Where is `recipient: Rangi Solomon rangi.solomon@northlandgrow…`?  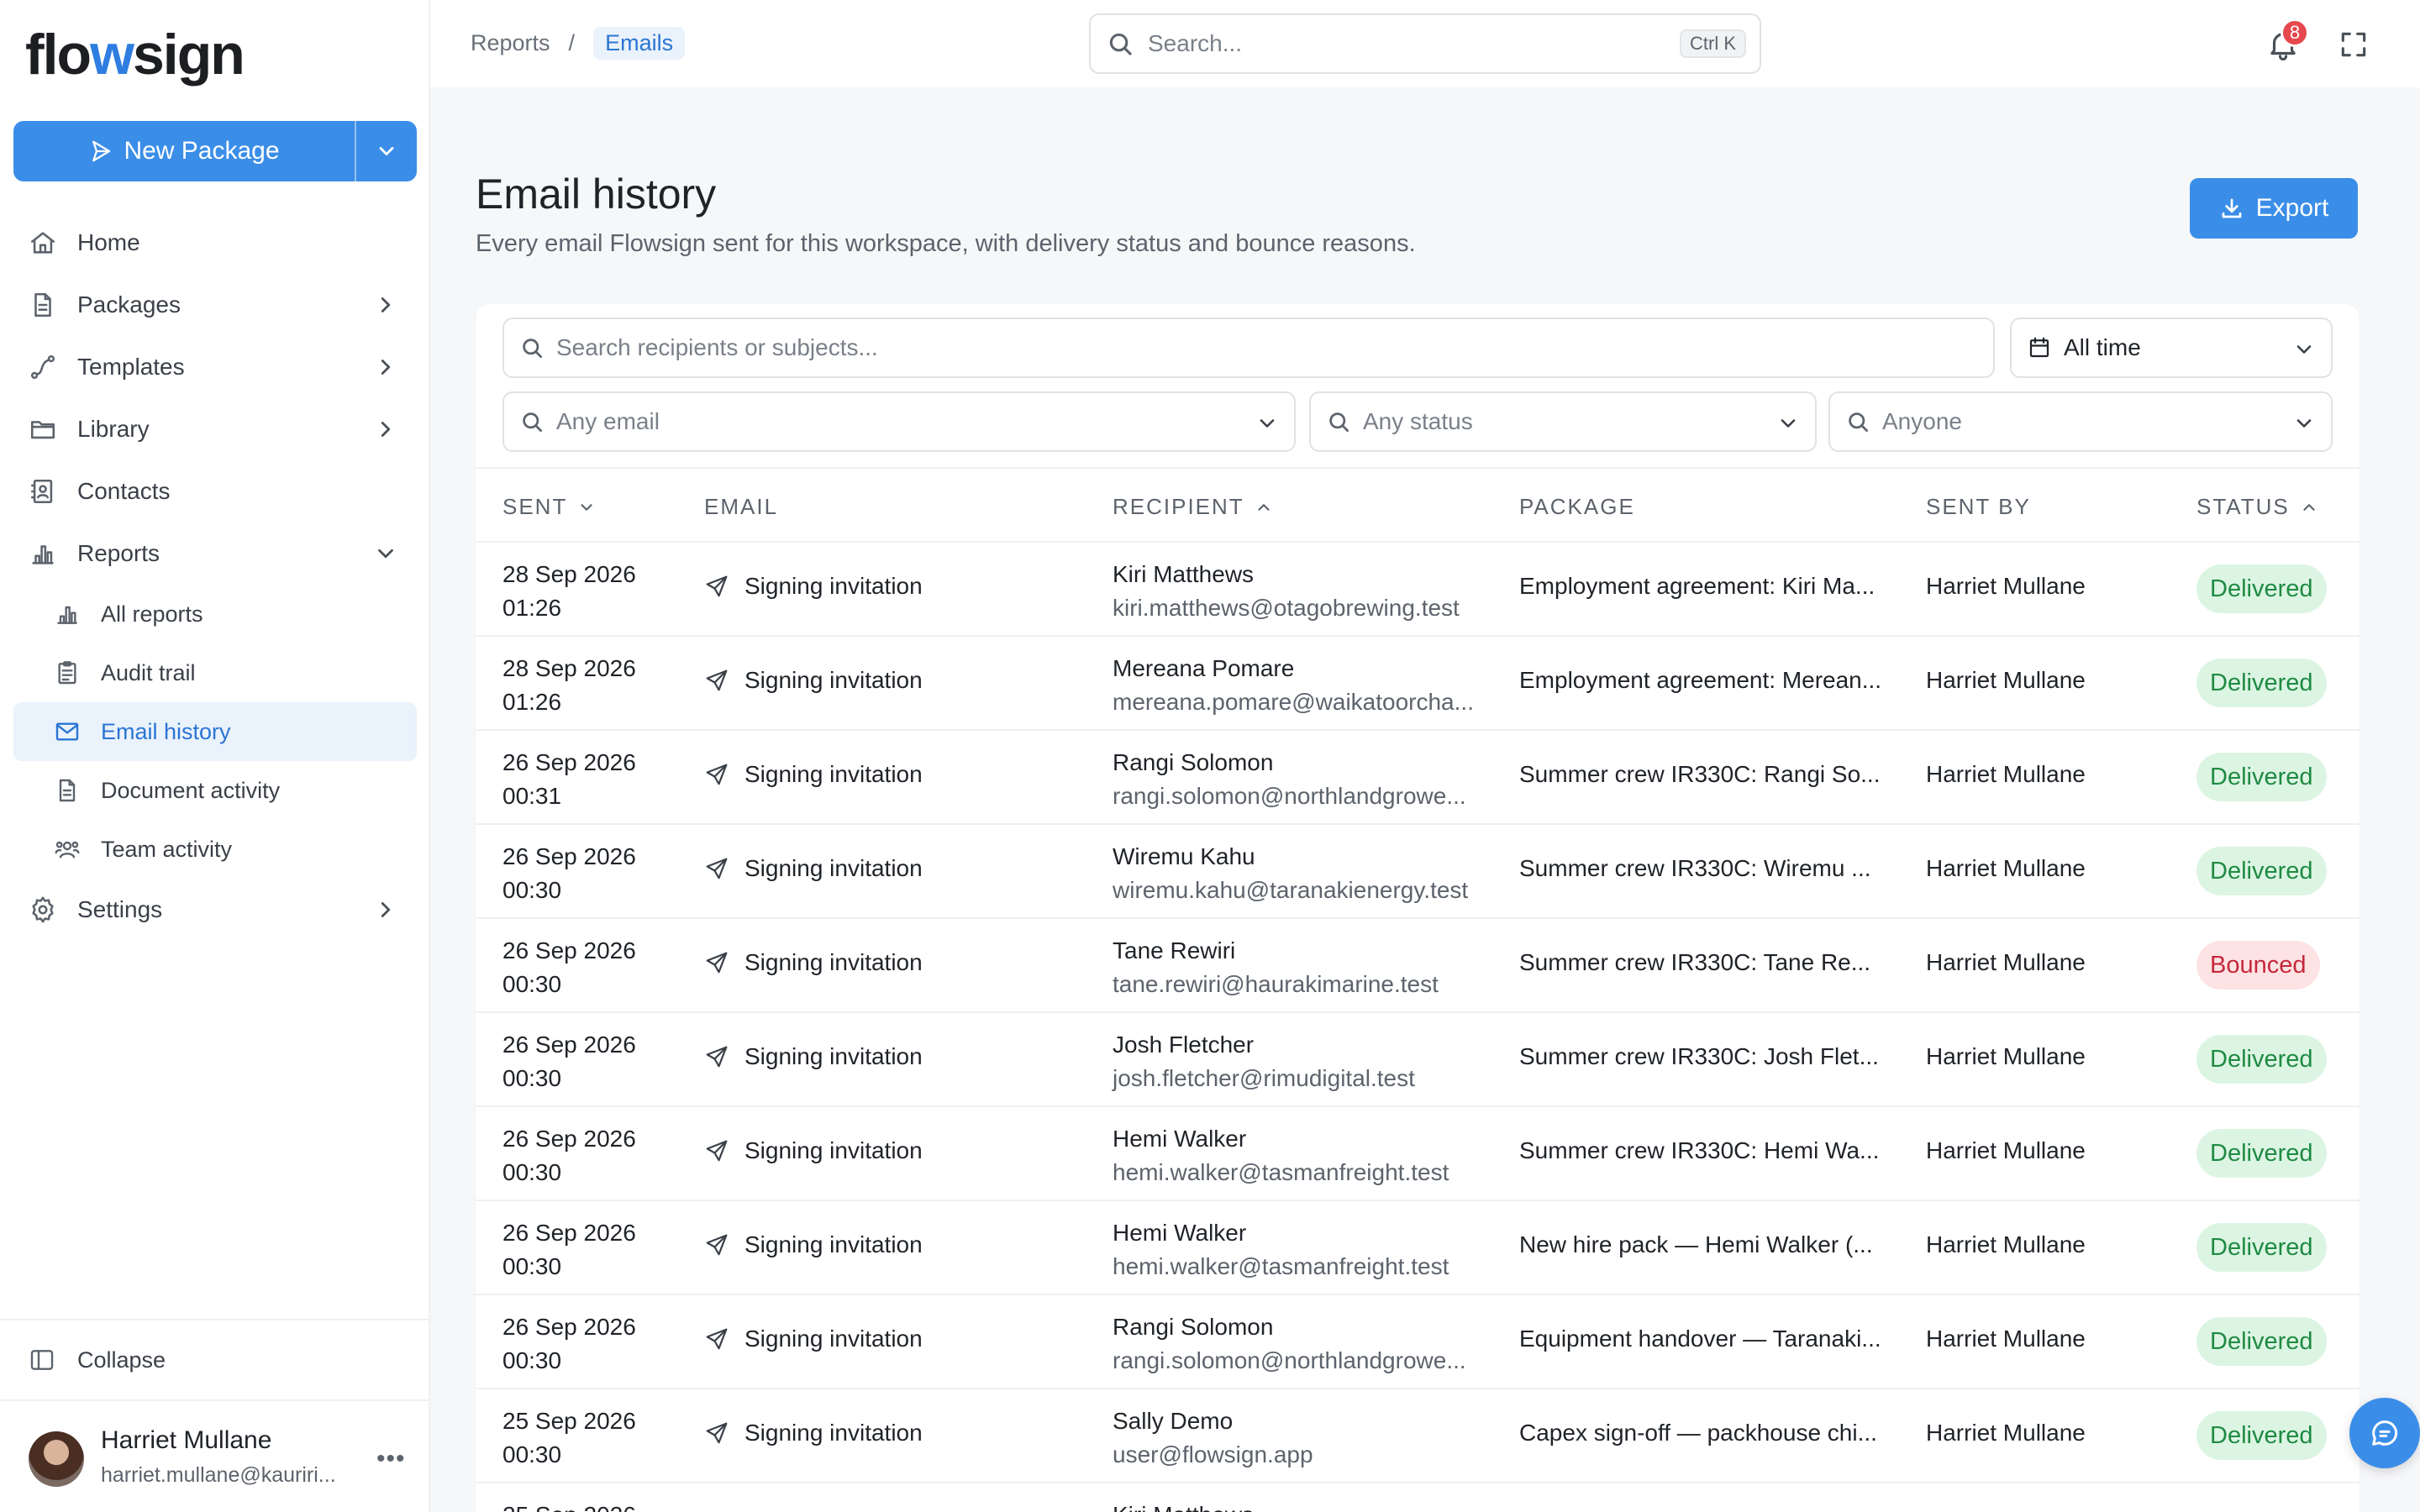
recipient: Rangi Solomon rangi.solomon@northlandgrow… is located at coordinates (1289, 1344).